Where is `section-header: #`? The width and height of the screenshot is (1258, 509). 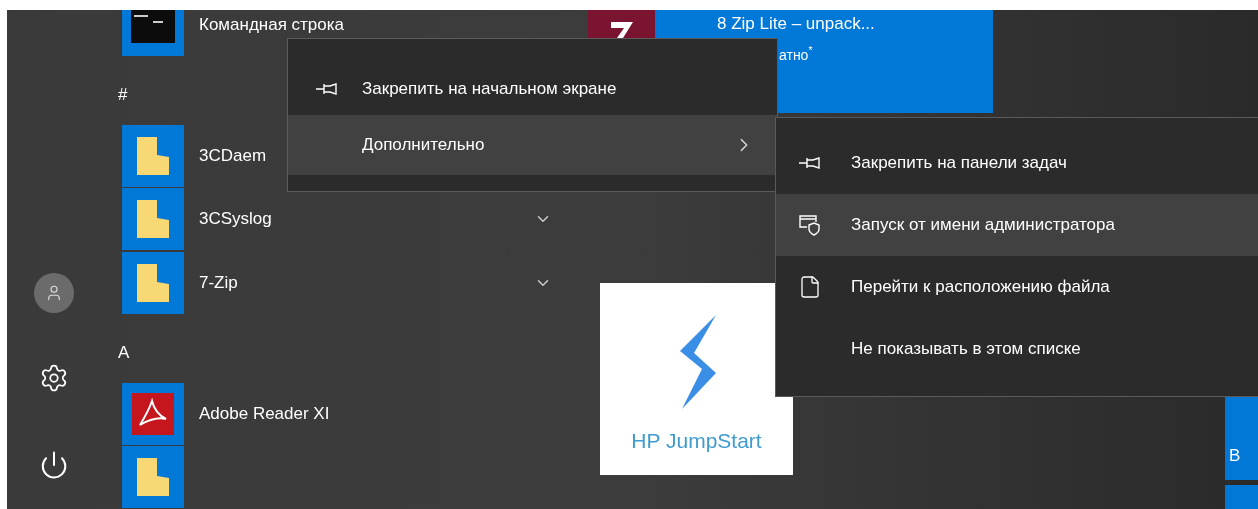 section-header: # is located at coordinates (123, 95).